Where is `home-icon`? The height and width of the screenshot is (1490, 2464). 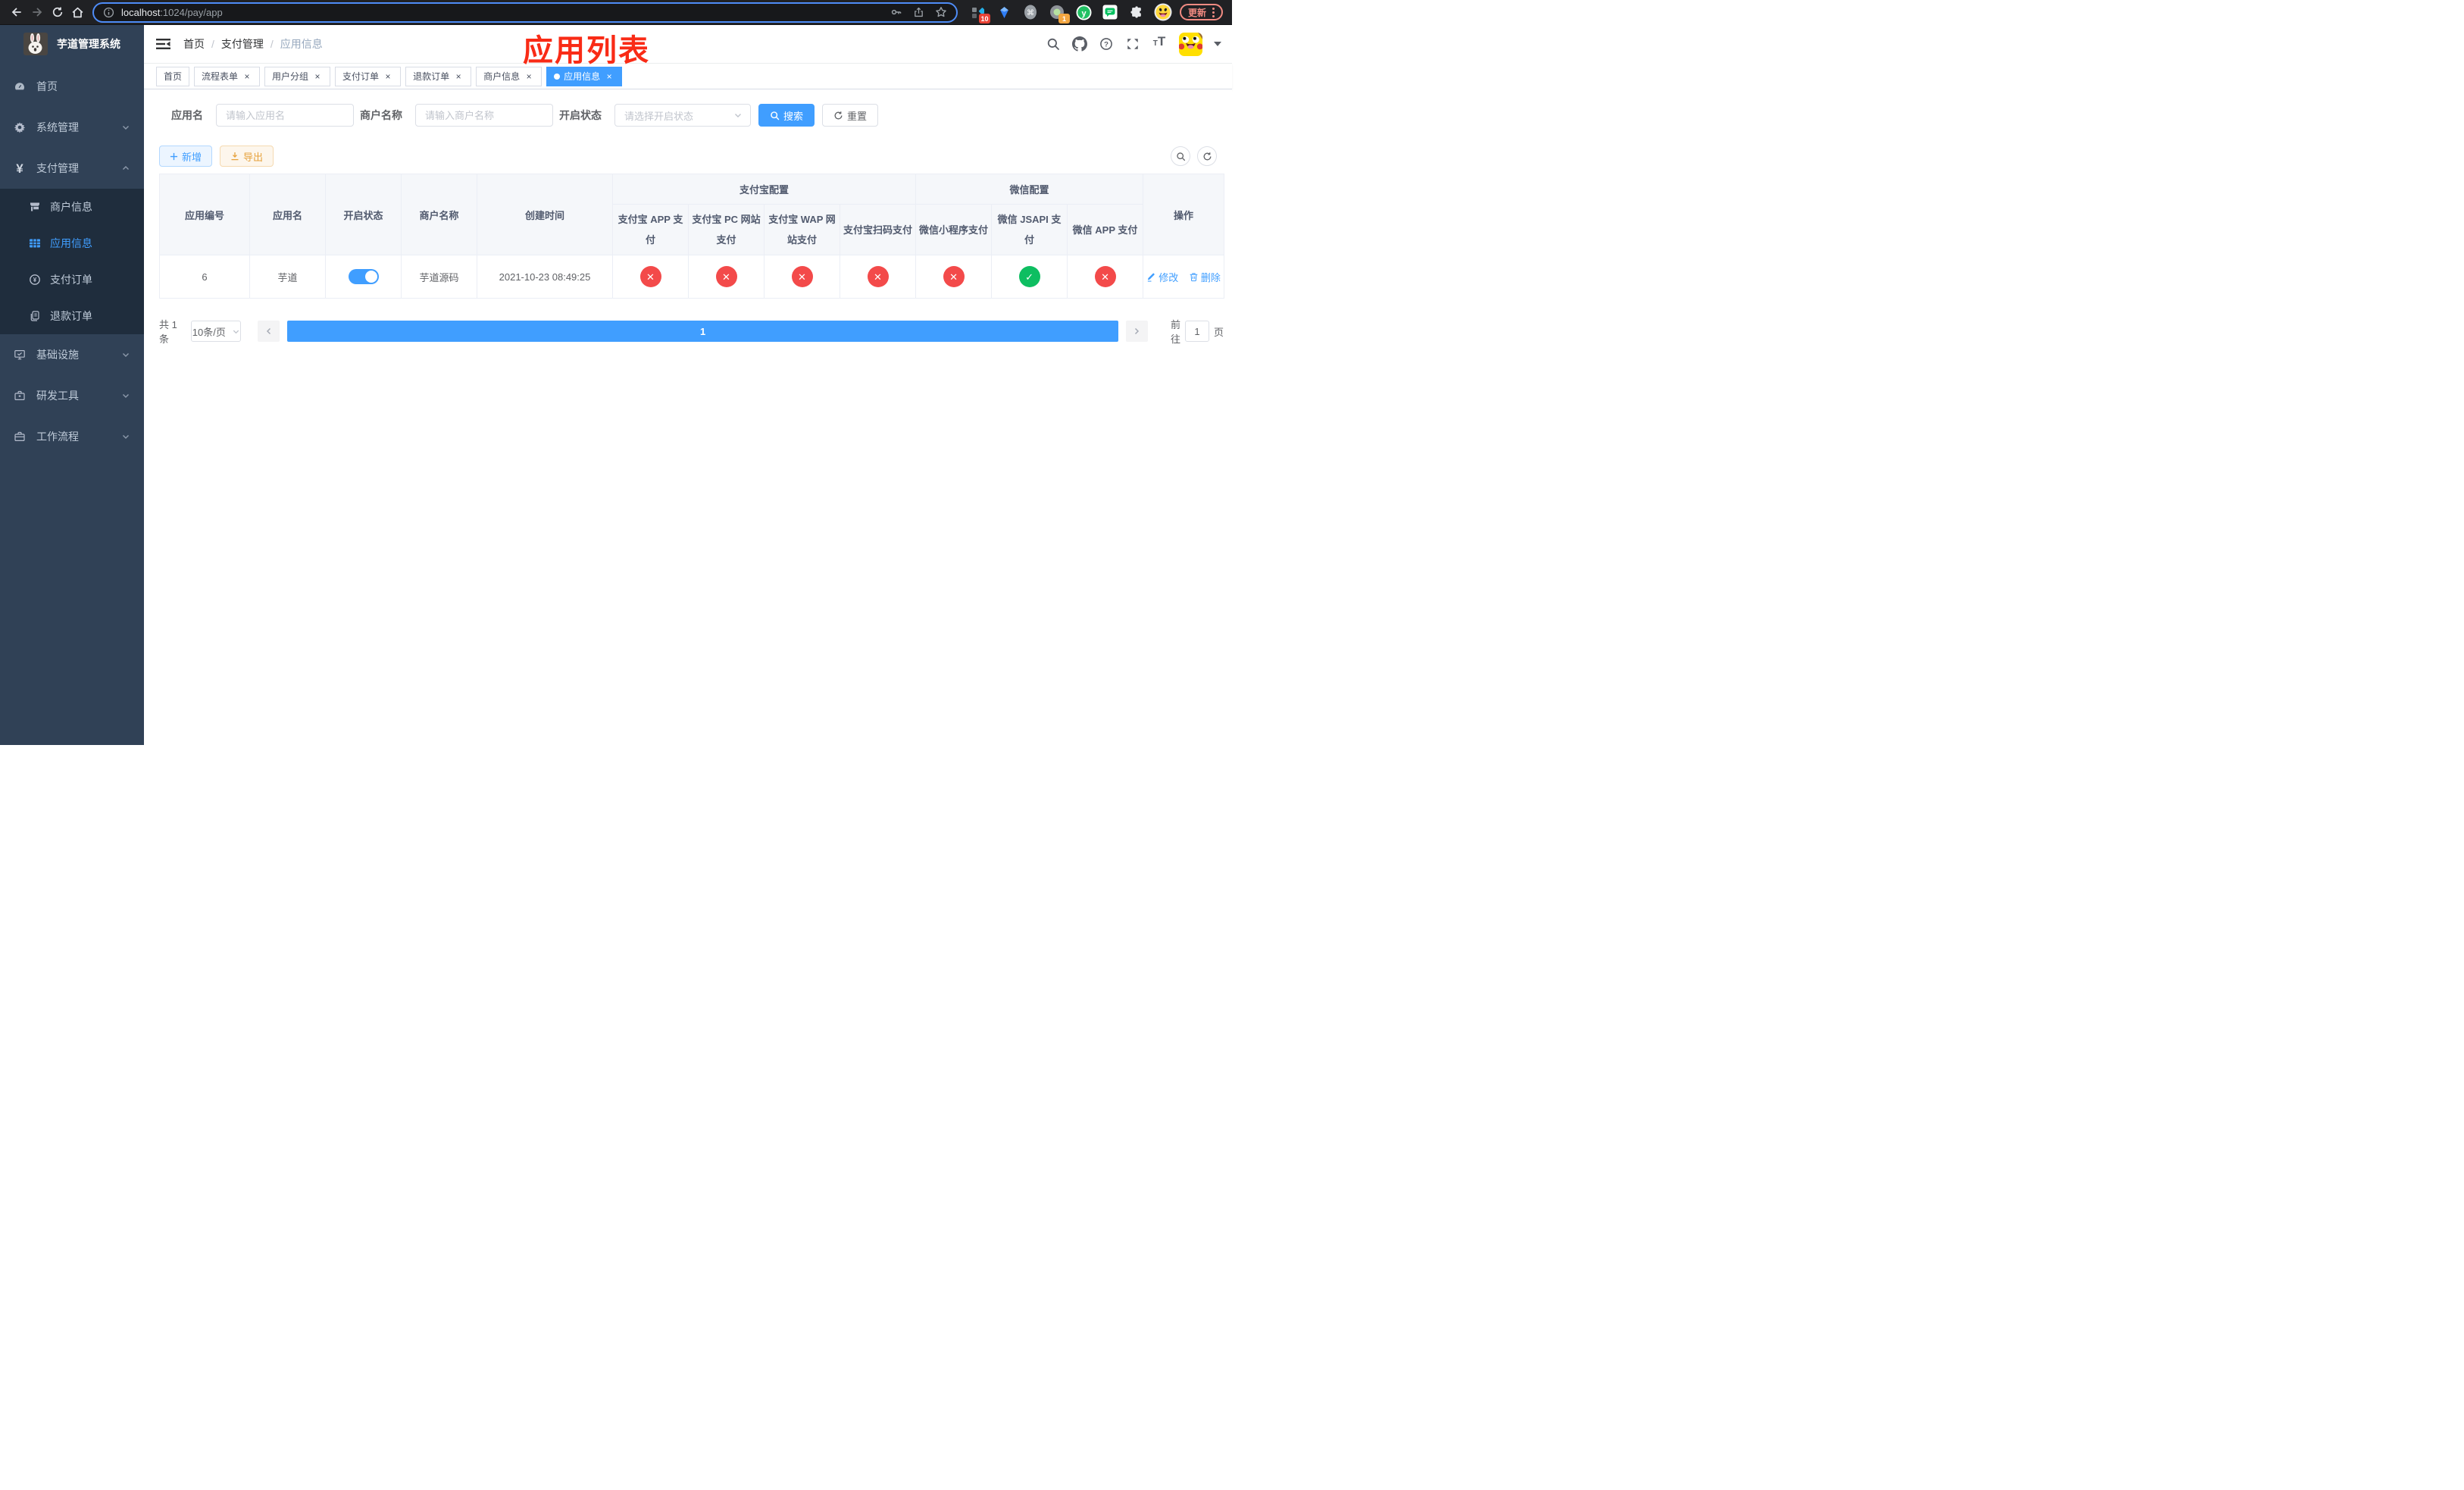
home-icon is located at coordinates (77, 13).